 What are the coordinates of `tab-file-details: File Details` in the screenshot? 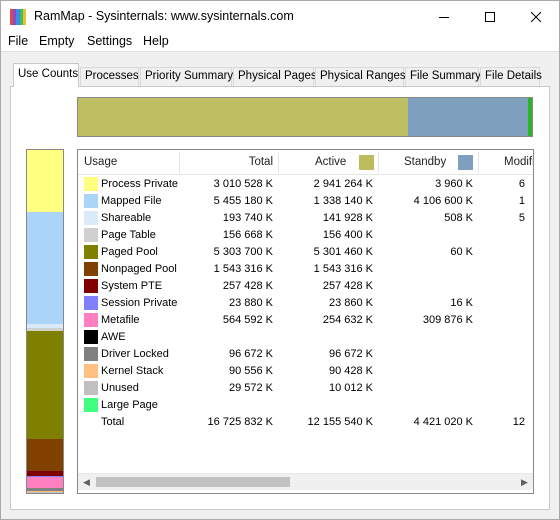 It's located at (511, 76).